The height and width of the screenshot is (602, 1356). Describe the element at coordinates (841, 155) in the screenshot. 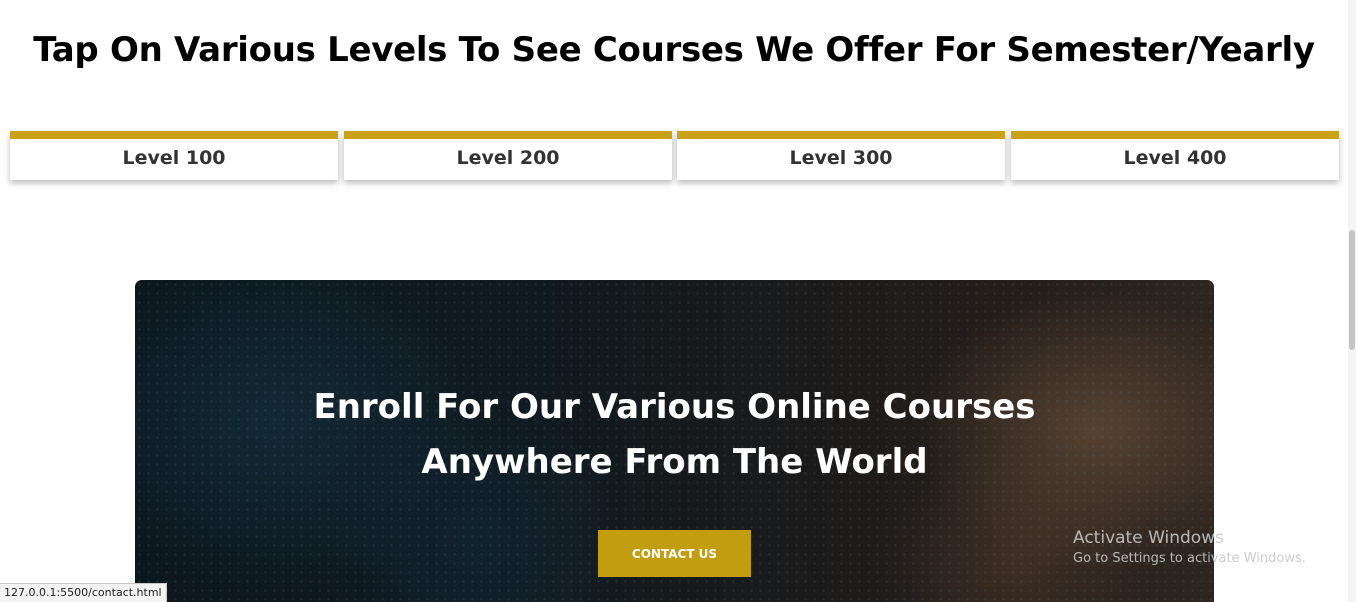

I see `tab-level-300: Level 300` at that location.